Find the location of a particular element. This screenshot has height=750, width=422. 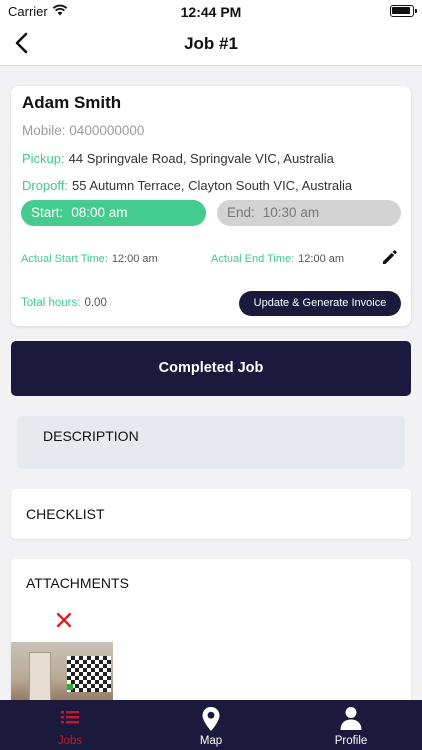

actual-end-label: Actual End Time: is located at coordinates (253, 259).